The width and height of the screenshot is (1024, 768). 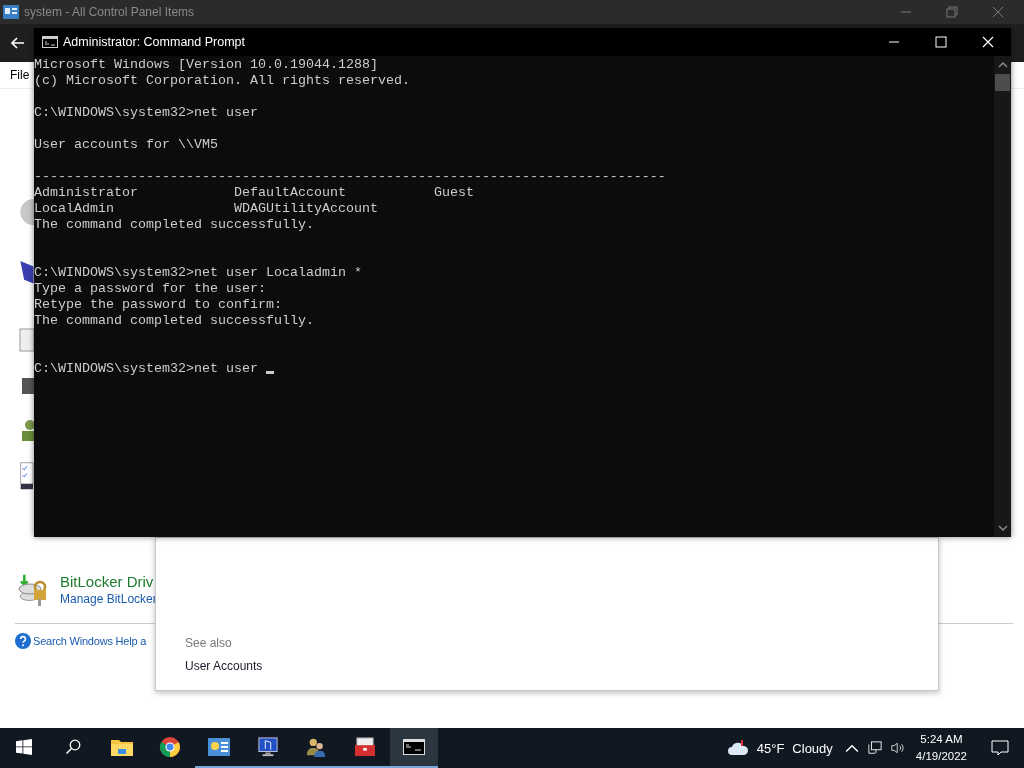 What do you see at coordinates (73, 747) in the screenshot?
I see `search-icon` at bounding box center [73, 747].